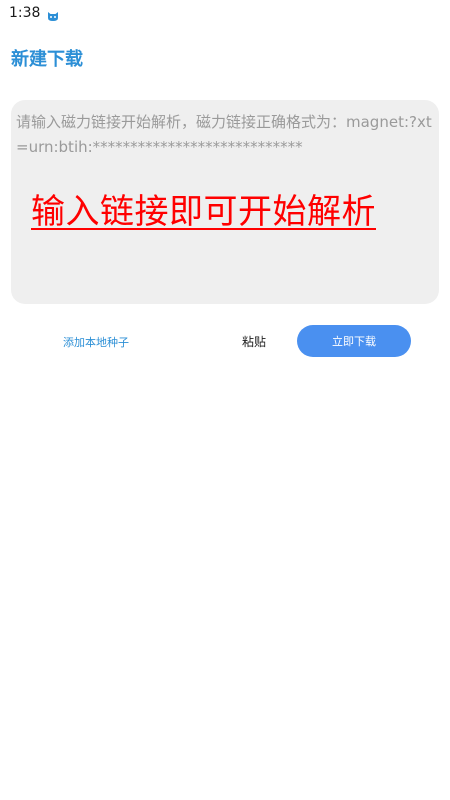 The width and height of the screenshot is (450, 800). I want to click on download-now-label: 立即下载, so click(354, 341).